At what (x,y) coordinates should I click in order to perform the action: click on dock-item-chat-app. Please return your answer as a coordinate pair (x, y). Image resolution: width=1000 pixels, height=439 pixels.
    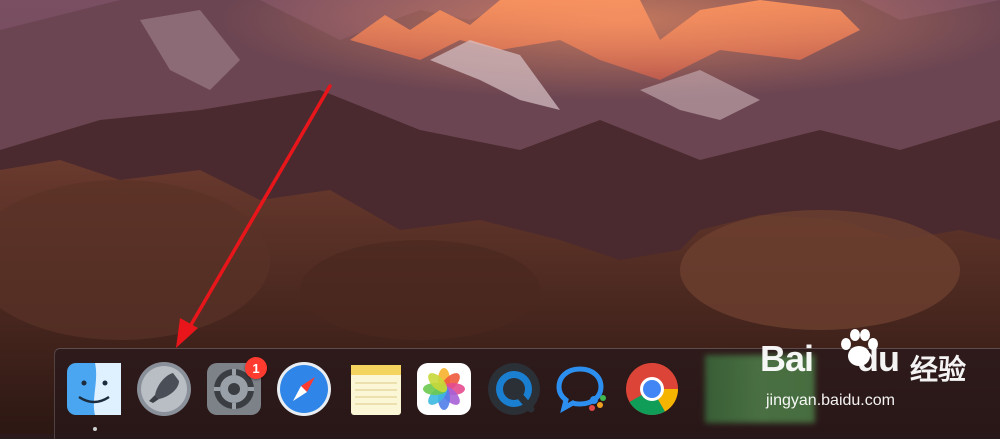
    Looking at the image, I should click on (583, 390).